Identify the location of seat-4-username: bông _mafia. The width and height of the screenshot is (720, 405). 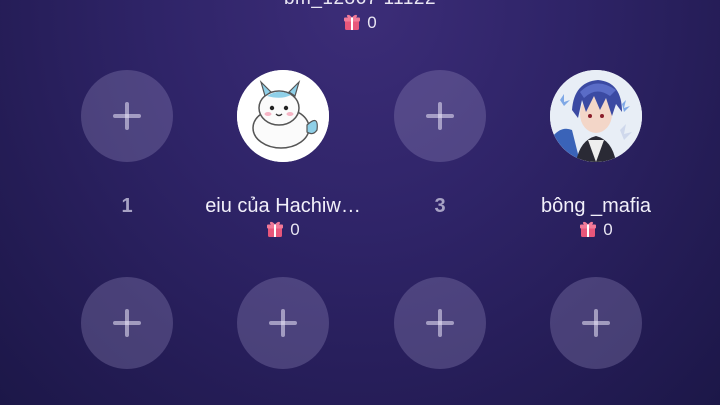
(596, 206).